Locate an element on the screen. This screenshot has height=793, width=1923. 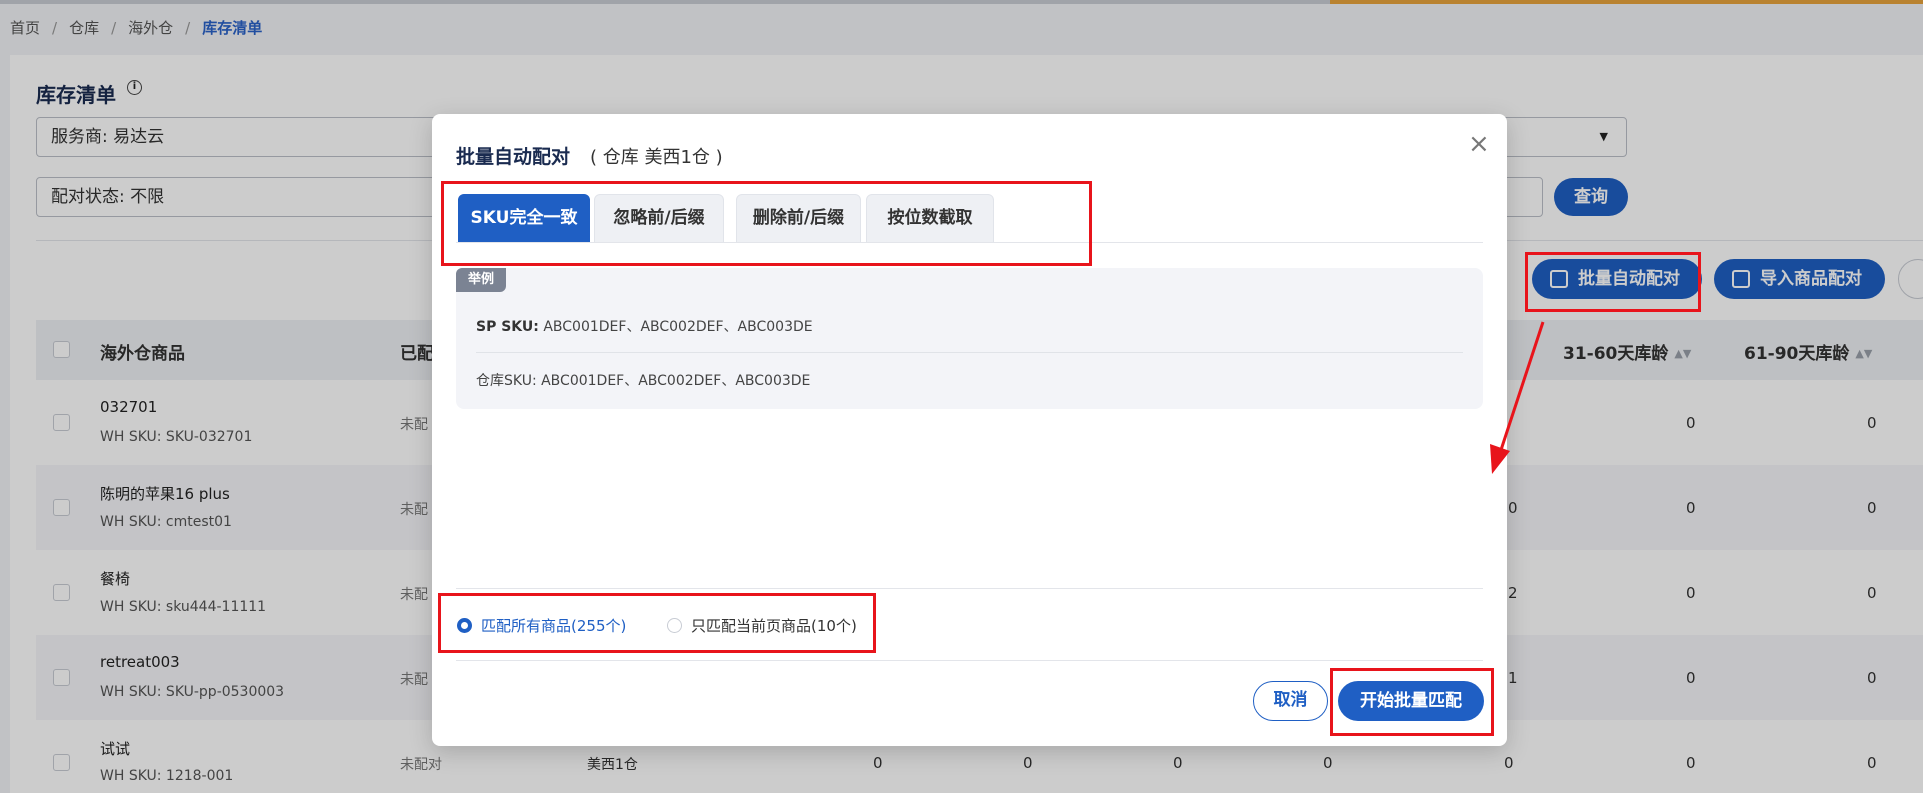
annotation-arrow is located at coordinates (1517, 397).